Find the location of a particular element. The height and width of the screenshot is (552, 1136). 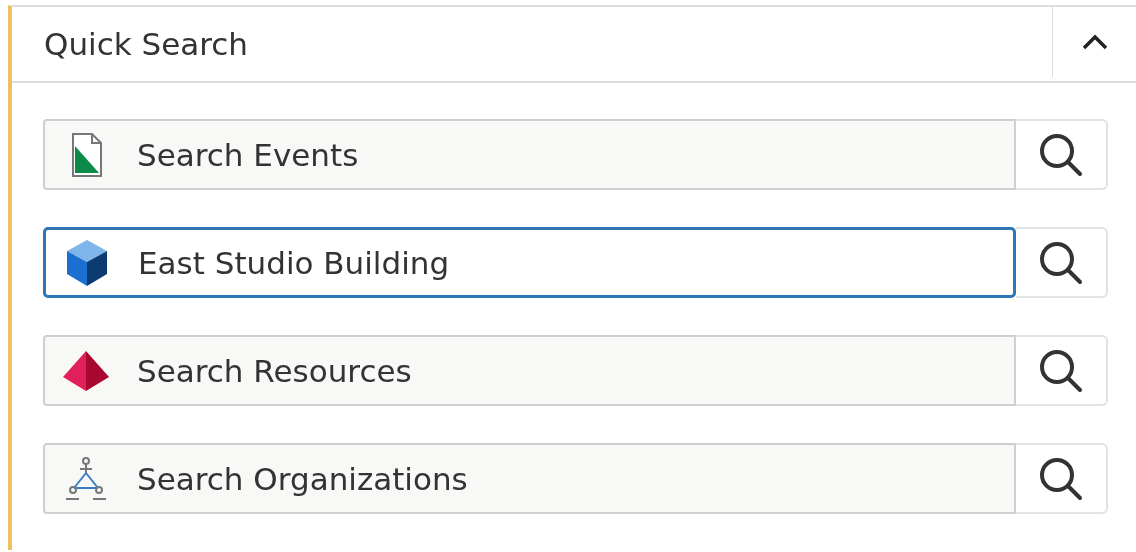

search-input: East Studio Building is located at coordinates (562, 262).